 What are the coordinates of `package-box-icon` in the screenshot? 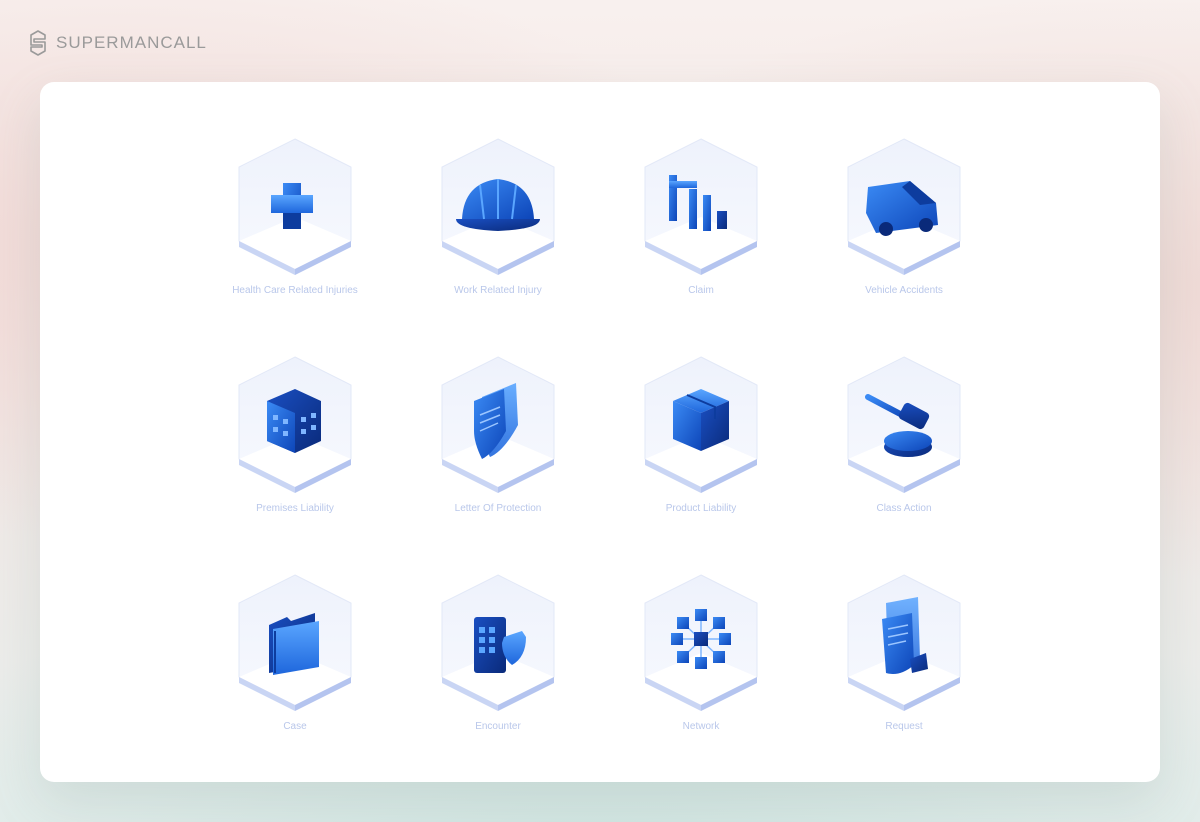 It's located at (701, 424).